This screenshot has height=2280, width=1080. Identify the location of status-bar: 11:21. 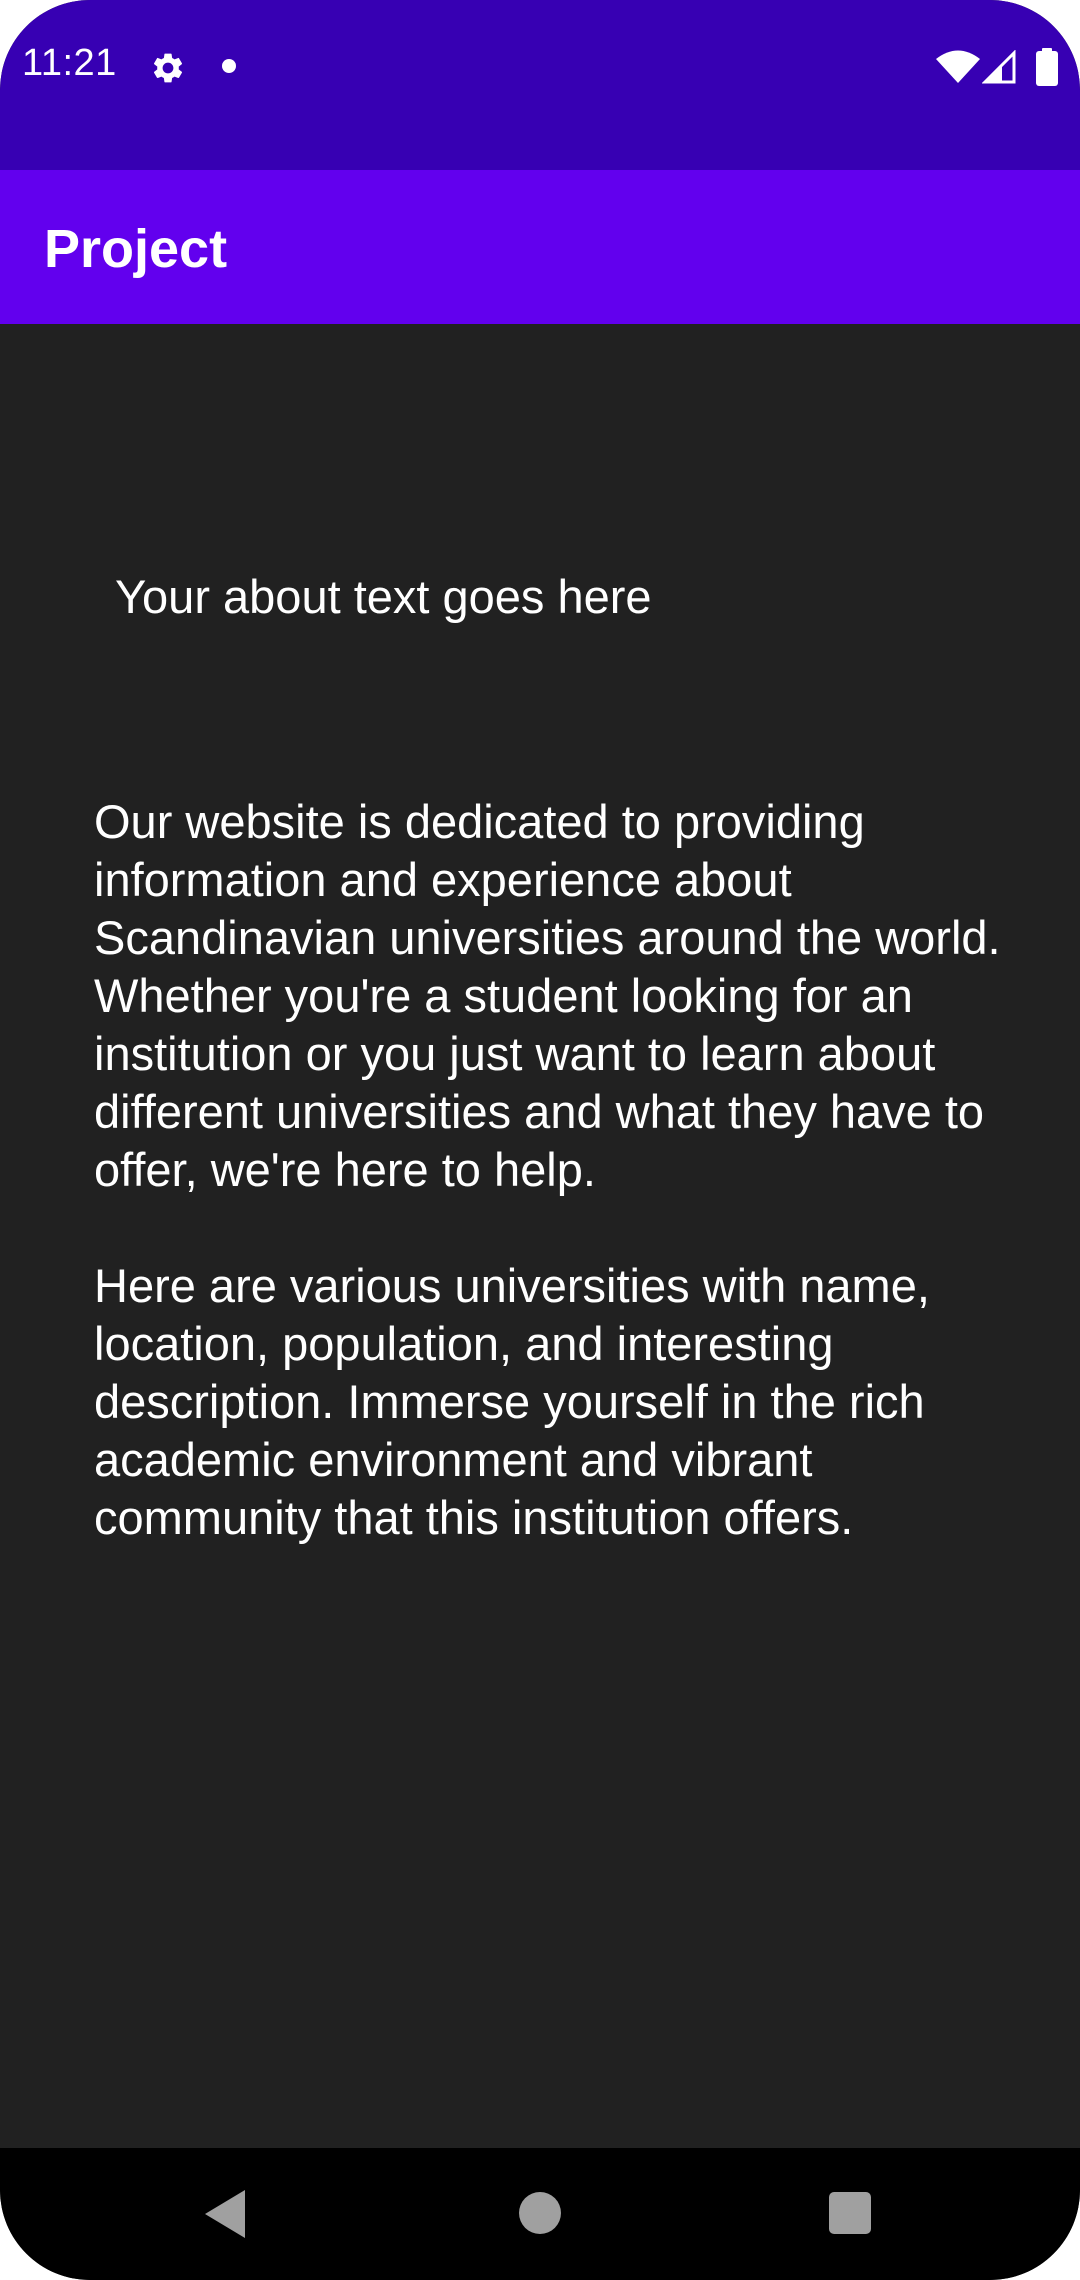
(540, 85).